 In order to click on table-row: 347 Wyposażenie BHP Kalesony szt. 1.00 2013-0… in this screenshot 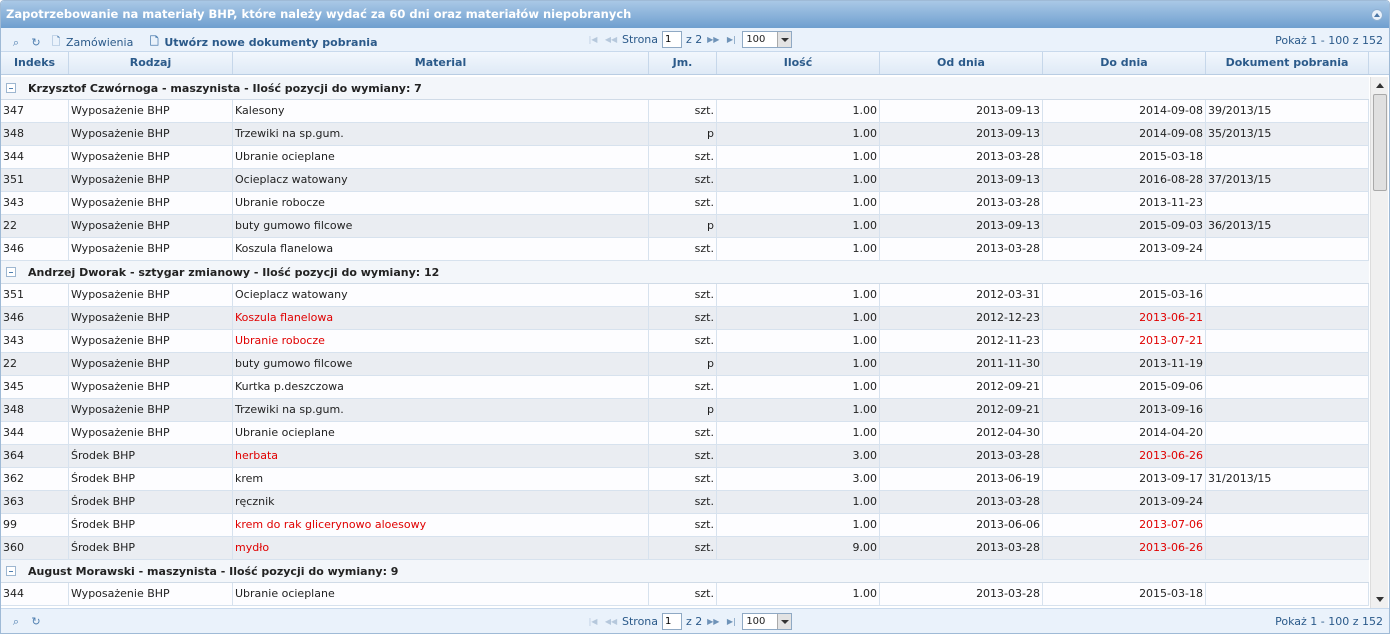, I will do `click(685, 111)`.